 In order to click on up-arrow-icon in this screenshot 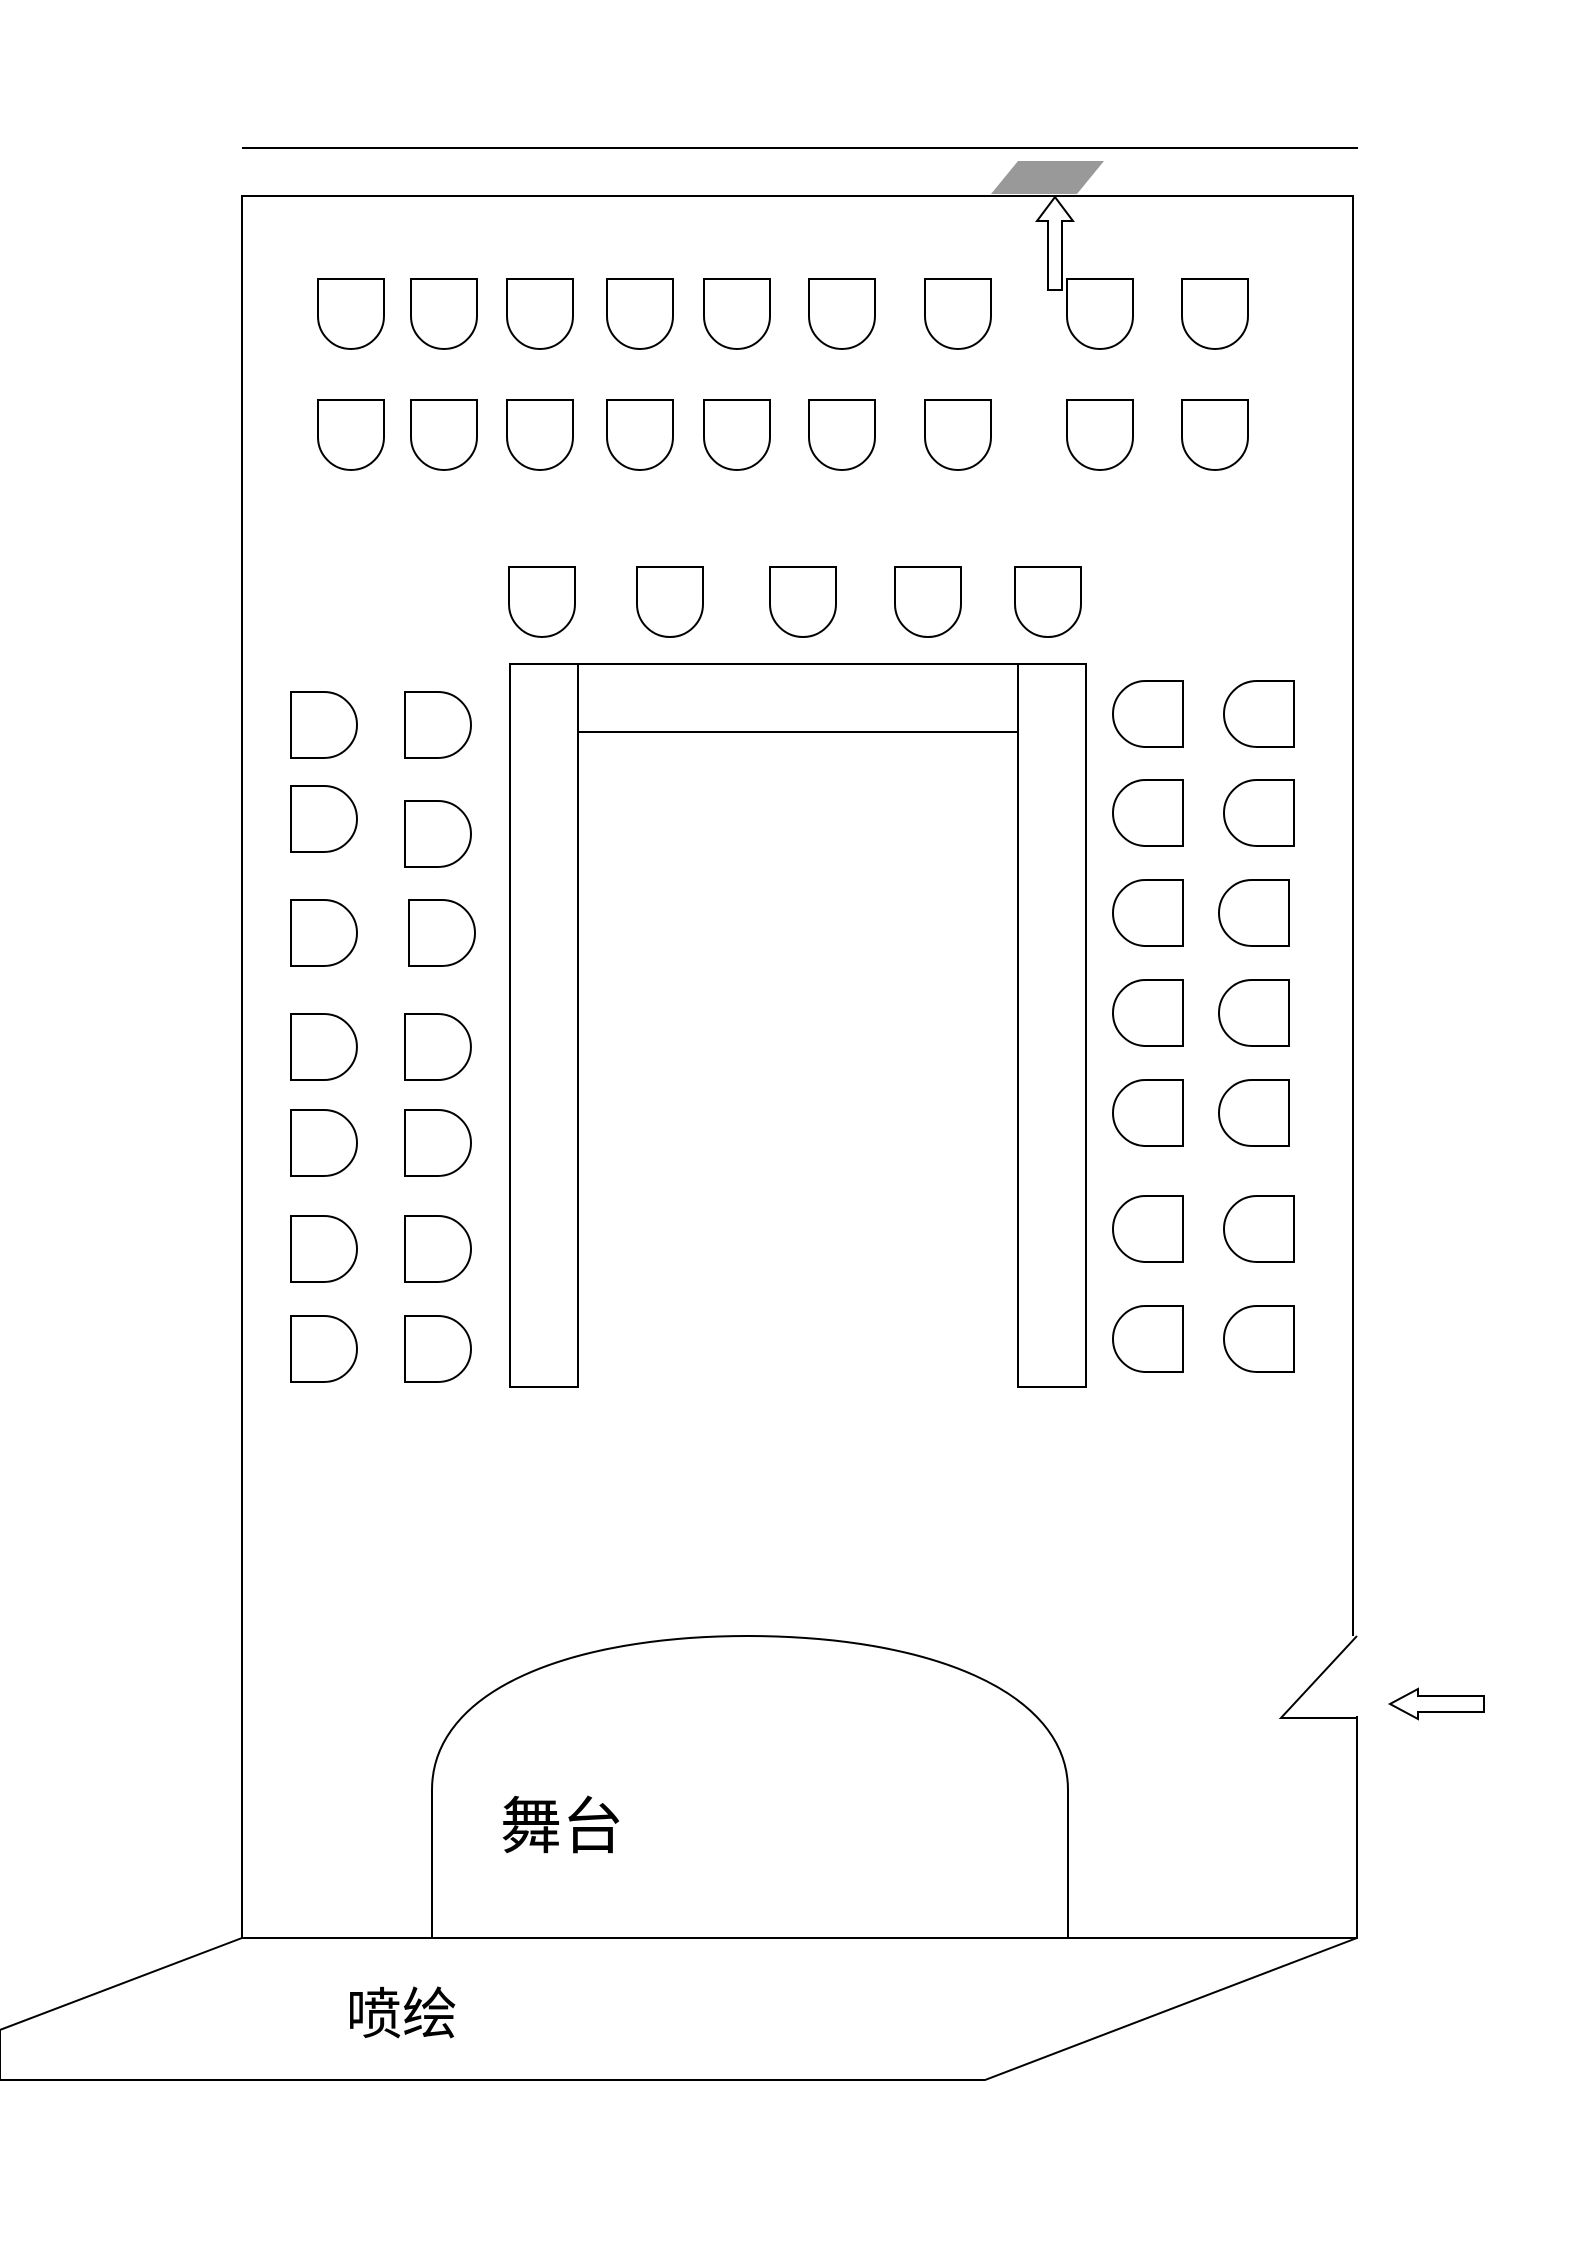, I will do `click(1055, 243)`.